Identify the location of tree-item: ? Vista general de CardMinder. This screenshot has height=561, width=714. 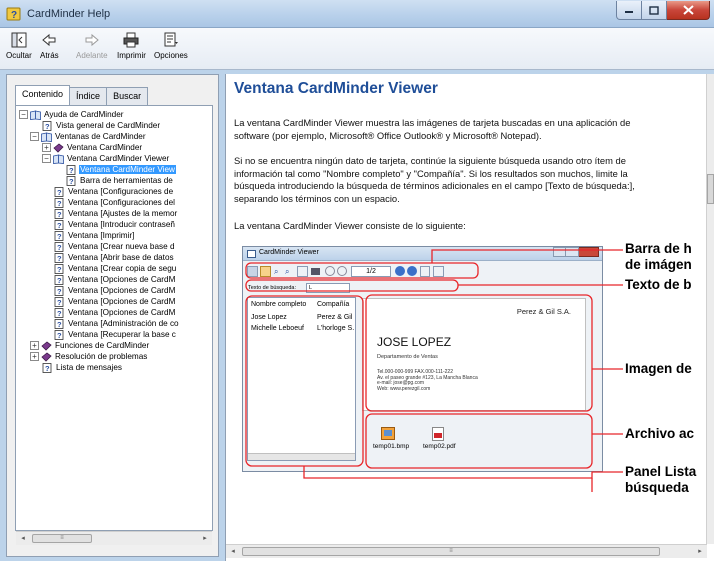
(101, 125).